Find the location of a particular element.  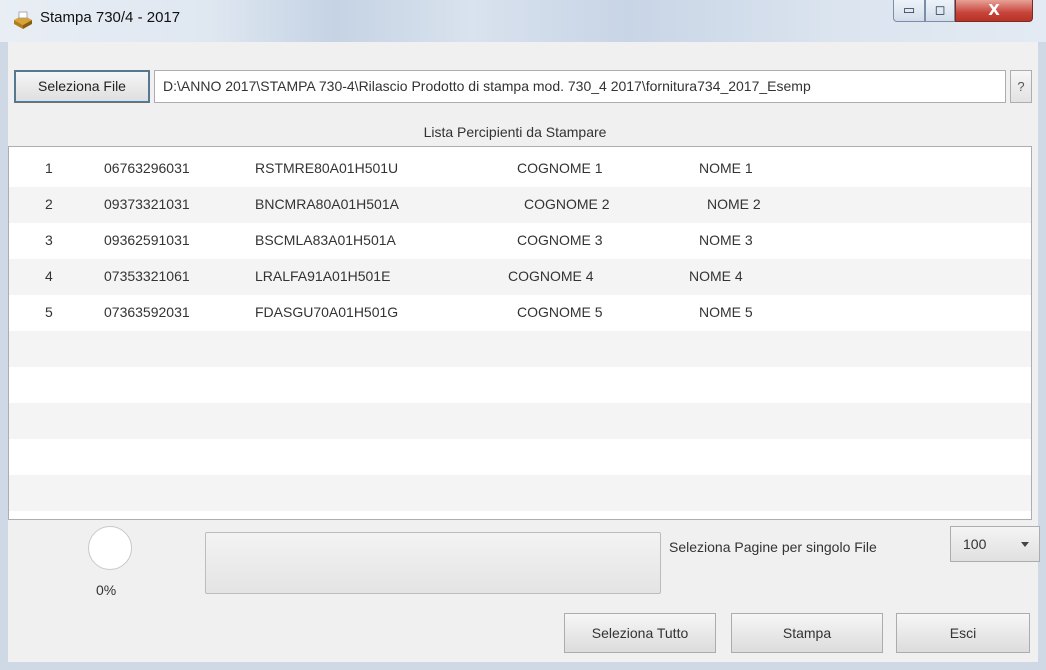

row-name: NOME 5 is located at coordinates (726, 312).